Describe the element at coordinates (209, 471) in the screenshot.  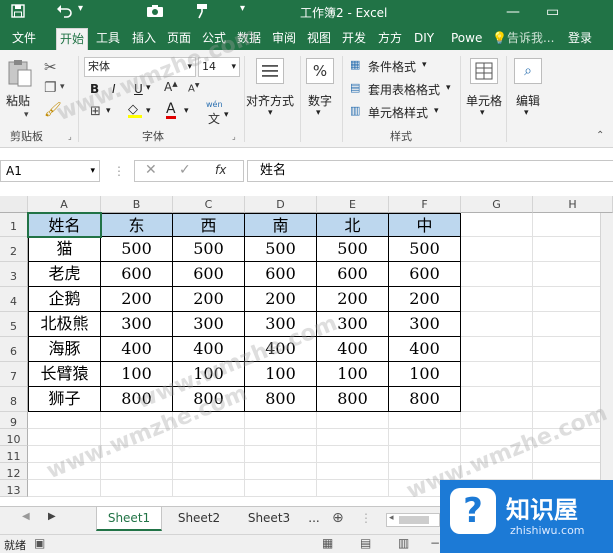
I see `cell-c12` at that location.